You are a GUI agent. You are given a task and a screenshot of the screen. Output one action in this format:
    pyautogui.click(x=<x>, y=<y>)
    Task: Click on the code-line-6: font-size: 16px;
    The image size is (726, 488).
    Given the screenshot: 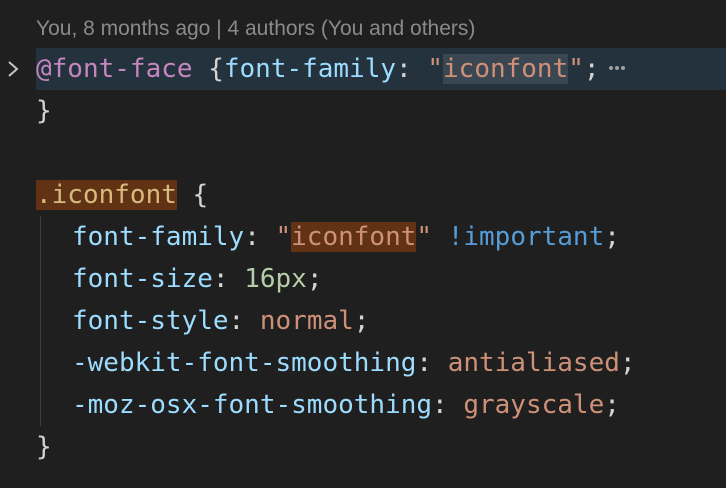 What is the action you would take?
    pyautogui.click(x=197, y=279)
    